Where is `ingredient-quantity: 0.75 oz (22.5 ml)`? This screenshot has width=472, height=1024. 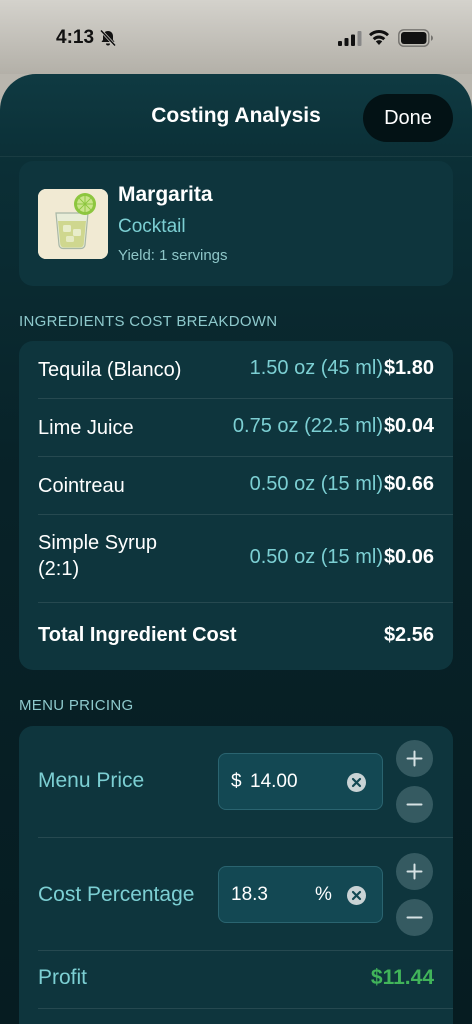 ingredient-quantity: 0.75 oz (22.5 ml) is located at coordinates (307, 426).